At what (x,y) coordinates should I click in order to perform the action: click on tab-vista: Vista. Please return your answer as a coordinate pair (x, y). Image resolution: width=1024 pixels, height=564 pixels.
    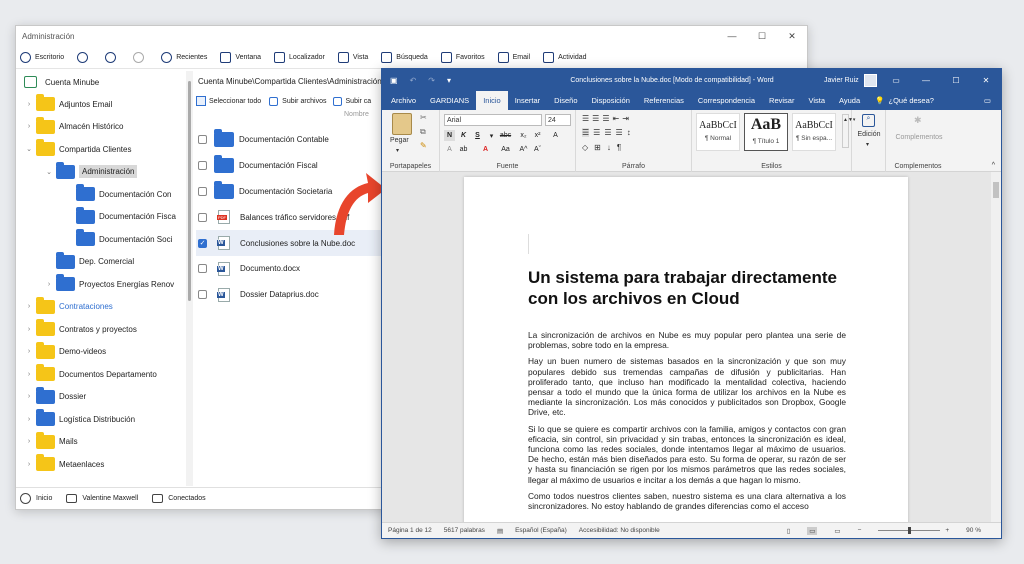
    Looking at the image, I should click on (816, 100).